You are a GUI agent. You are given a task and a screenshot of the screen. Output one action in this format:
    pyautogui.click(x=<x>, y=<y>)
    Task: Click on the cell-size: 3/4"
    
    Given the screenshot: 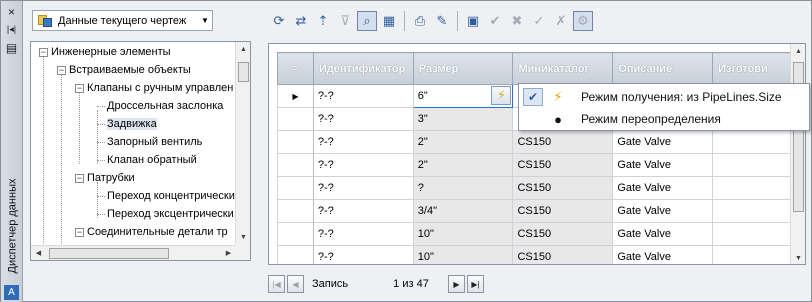 What is the action you would take?
    pyautogui.click(x=463, y=211)
    